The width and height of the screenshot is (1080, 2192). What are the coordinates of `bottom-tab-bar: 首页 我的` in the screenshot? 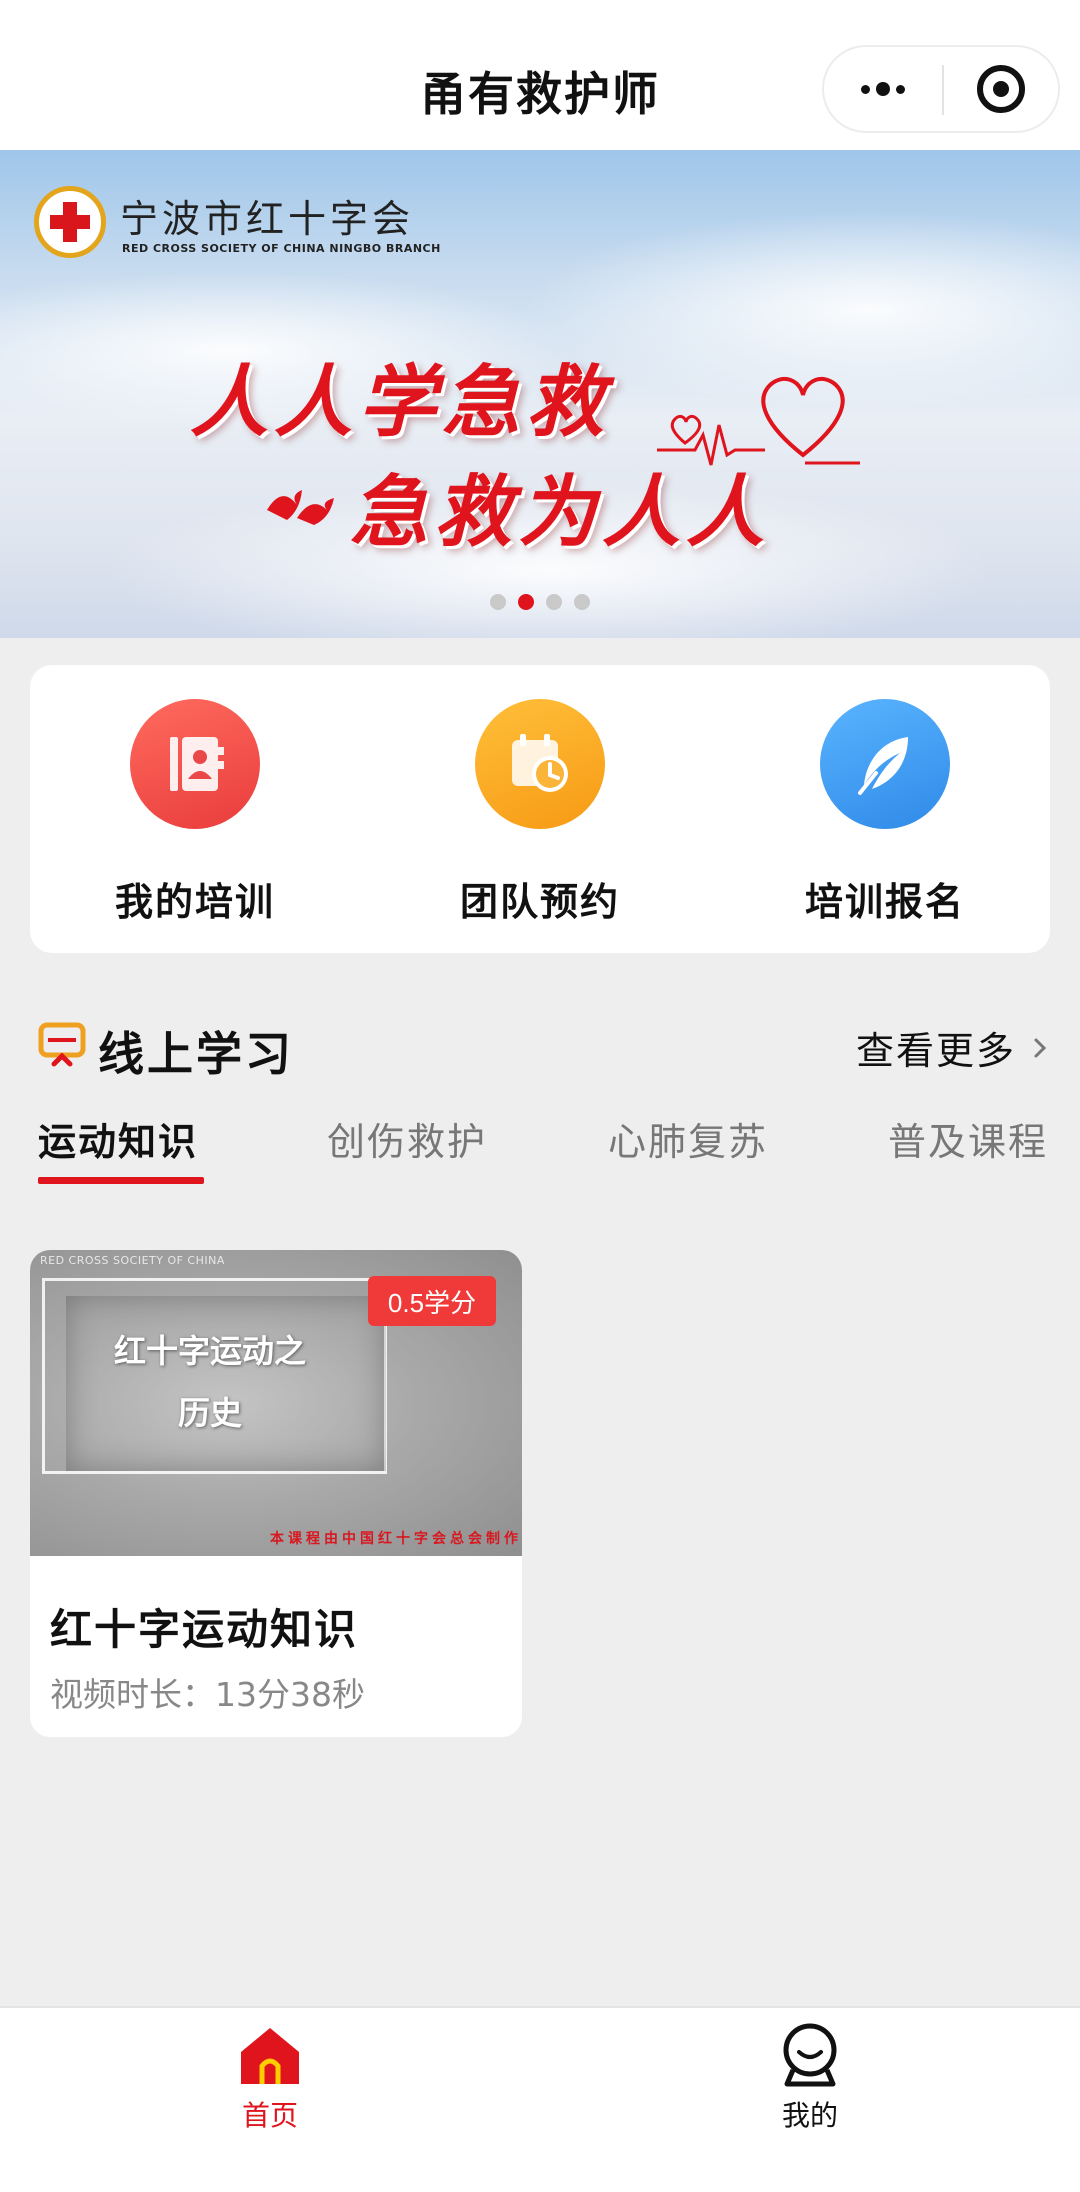 It's located at (540, 2099).